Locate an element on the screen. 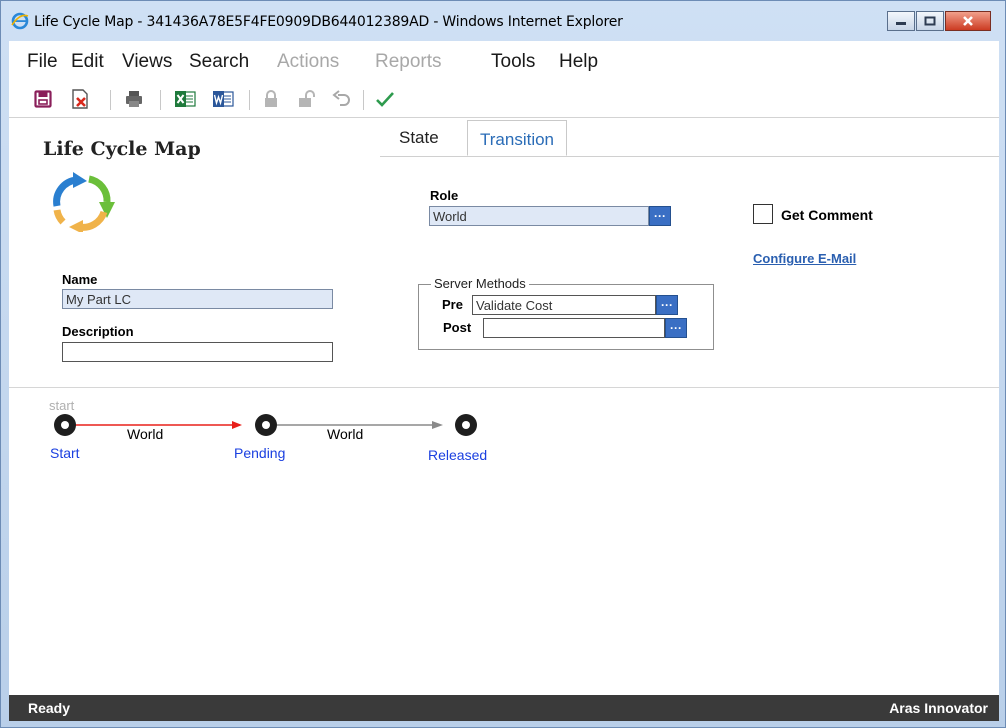 The height and width of the screenshot is (728, 1006). status-text: Ready is located at coordinates (49, 708).